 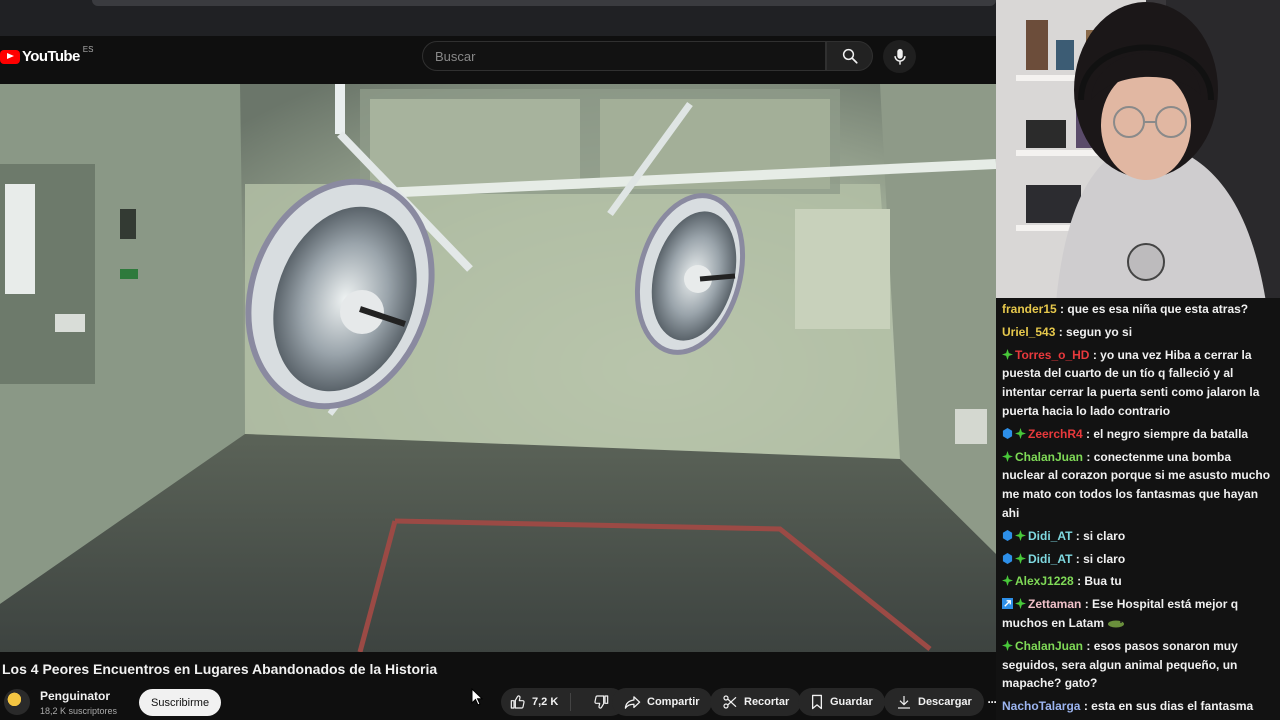 I want to click on like-count: 7,2 K, so click(x=545, y=702).